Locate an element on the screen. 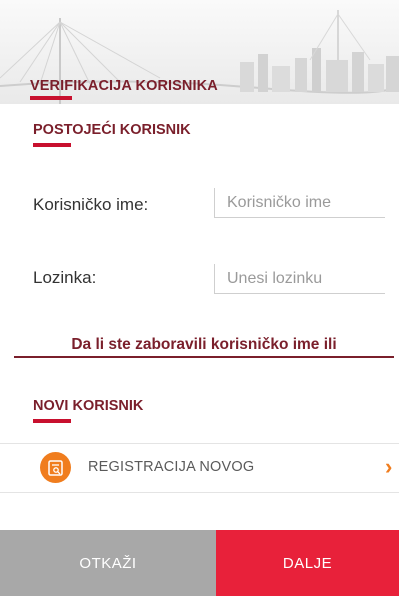 The image size is (399, 596). existing-user-underline is located at coordinates (52, 145).